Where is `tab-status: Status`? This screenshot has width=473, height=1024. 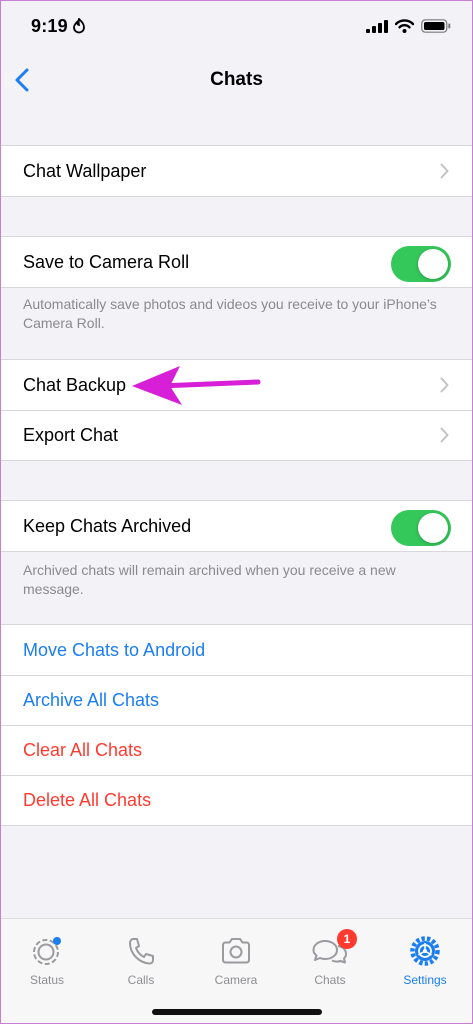 tab-status: Status is located at coordinates (47, 961).